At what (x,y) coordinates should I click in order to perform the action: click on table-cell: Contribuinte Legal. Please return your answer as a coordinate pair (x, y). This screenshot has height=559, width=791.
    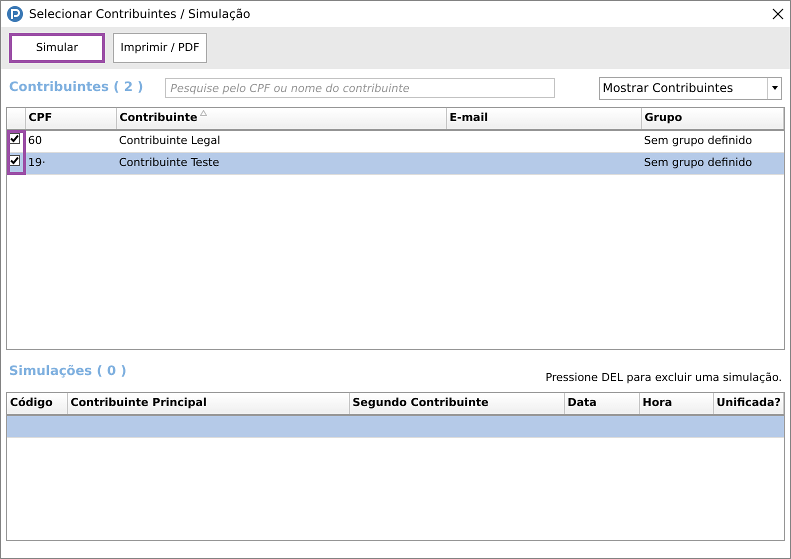
    Looking at the image, I should click on (169, 140).